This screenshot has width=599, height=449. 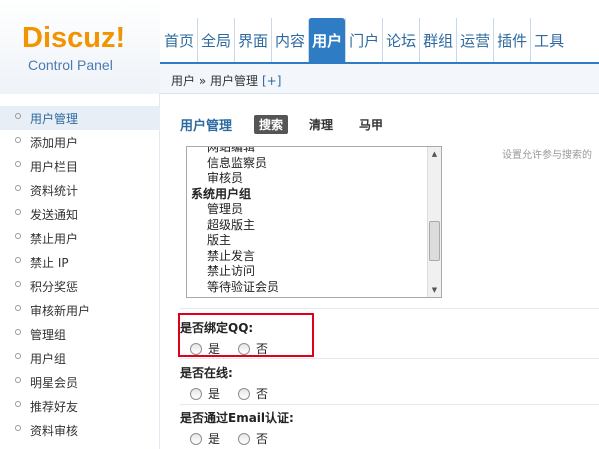 What do you see at coordinates (54, 167) in the screenshot?
I see `sidebar-item-label: 用户栏目` at bounding box center [54, 167].